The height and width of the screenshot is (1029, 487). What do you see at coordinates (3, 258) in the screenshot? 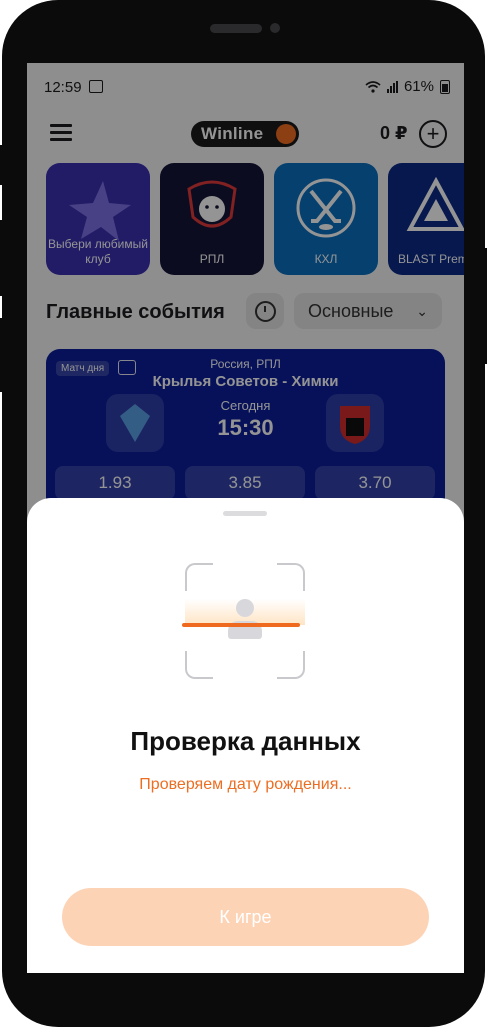
I see `volume-up-button` at bounding box center [3, 258].